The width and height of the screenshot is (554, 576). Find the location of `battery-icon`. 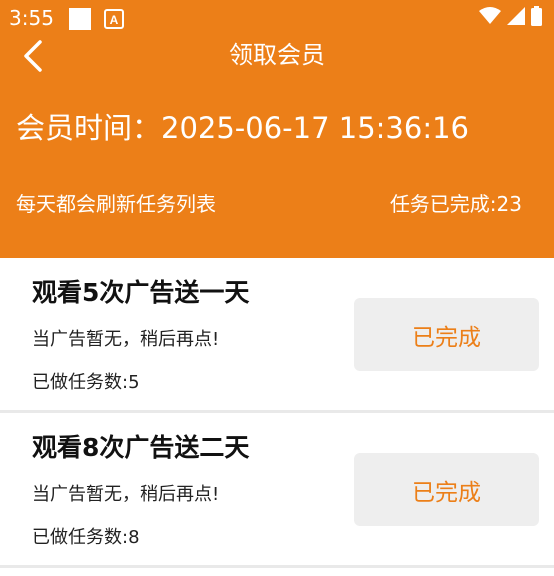

battery-icon is located at coordinates (536, 18).